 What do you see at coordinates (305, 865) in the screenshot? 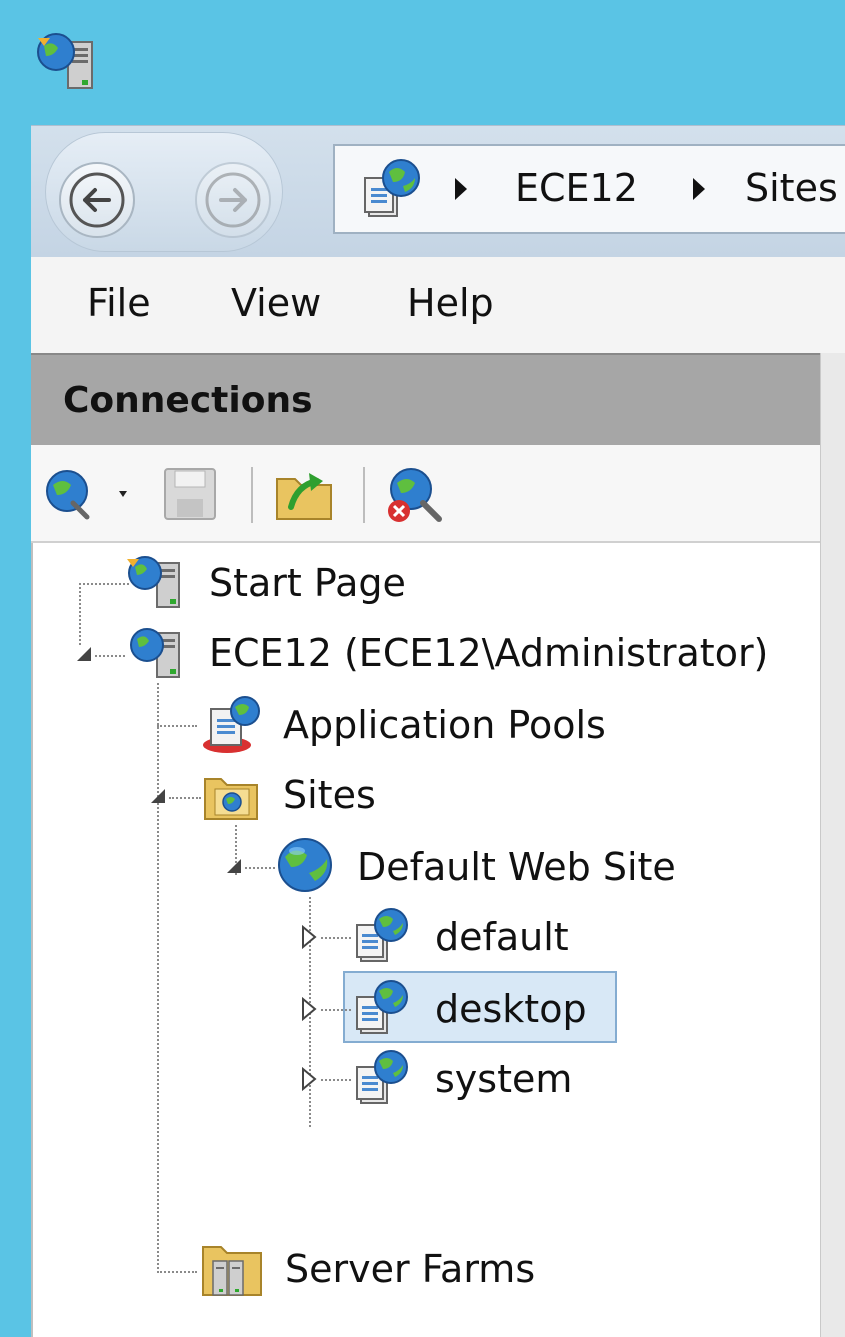
I see `globe-icon` at bounding box center [305, 865].